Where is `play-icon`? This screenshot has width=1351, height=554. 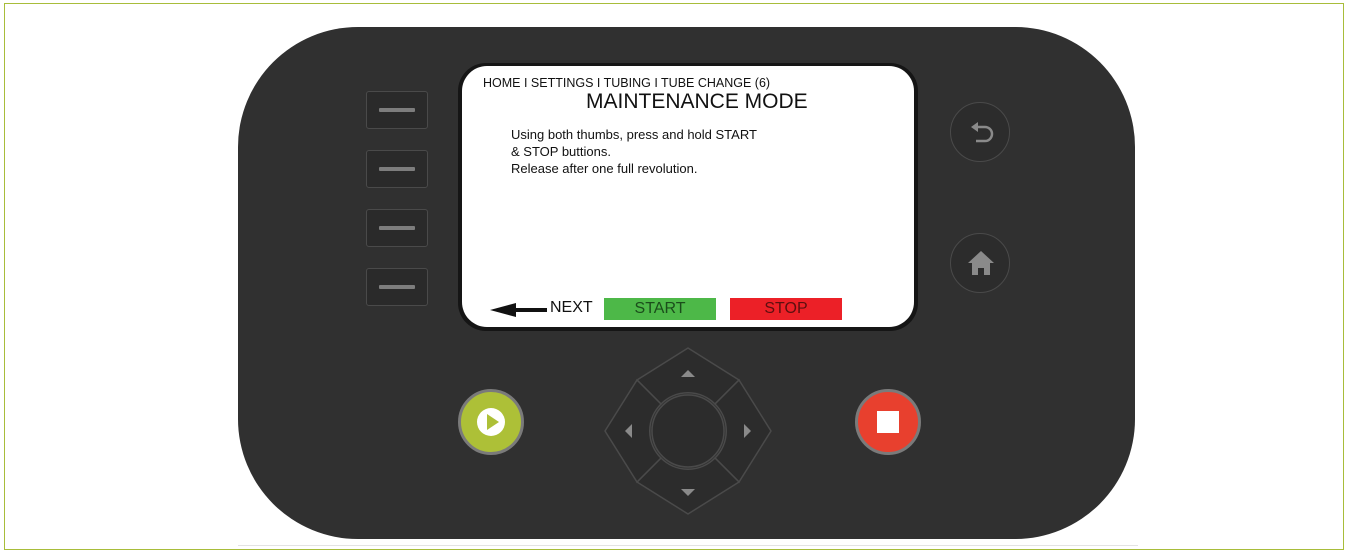
play-icon is located at coordinates (491, 422).